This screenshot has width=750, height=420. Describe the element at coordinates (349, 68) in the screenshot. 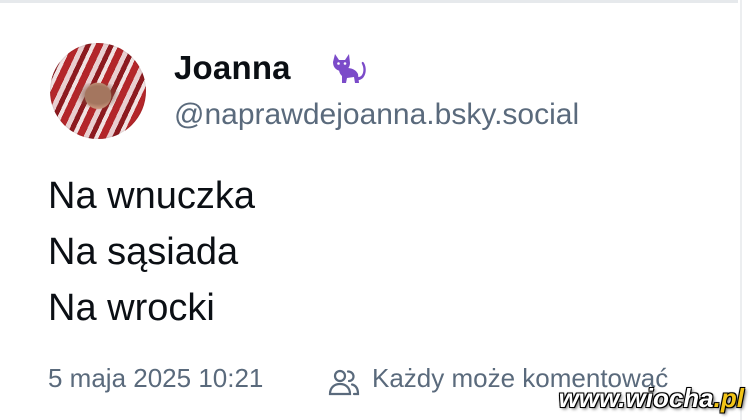

I see `cat-icon` at that location.